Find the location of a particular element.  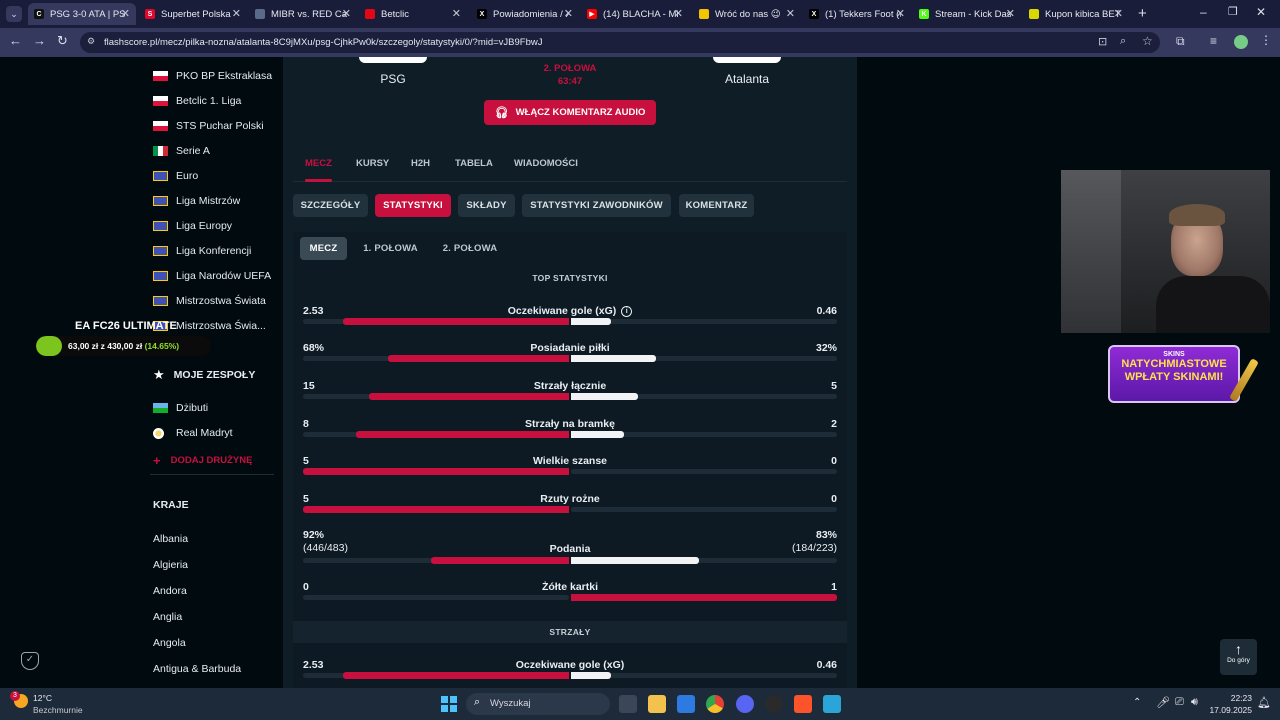

skins-ad-banner: SKINS NATYCHMIASTOWE WPŁATY SKINAMI! is located at coordinates (1174, 374).